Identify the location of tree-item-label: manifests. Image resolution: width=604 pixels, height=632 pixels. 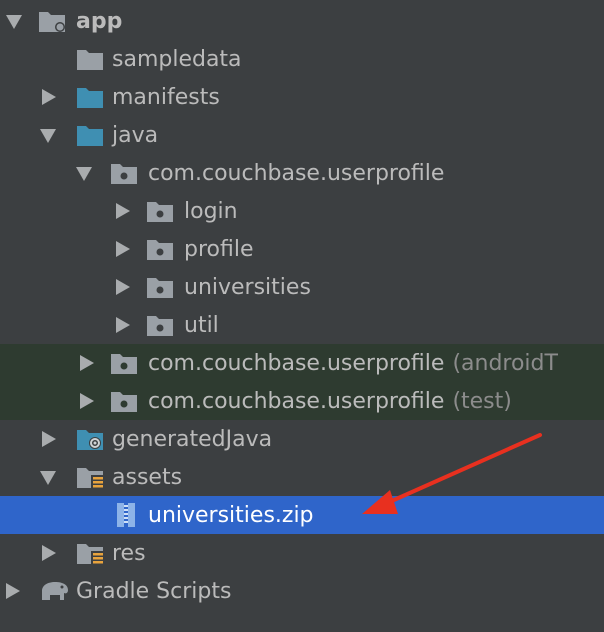
(166, 97).